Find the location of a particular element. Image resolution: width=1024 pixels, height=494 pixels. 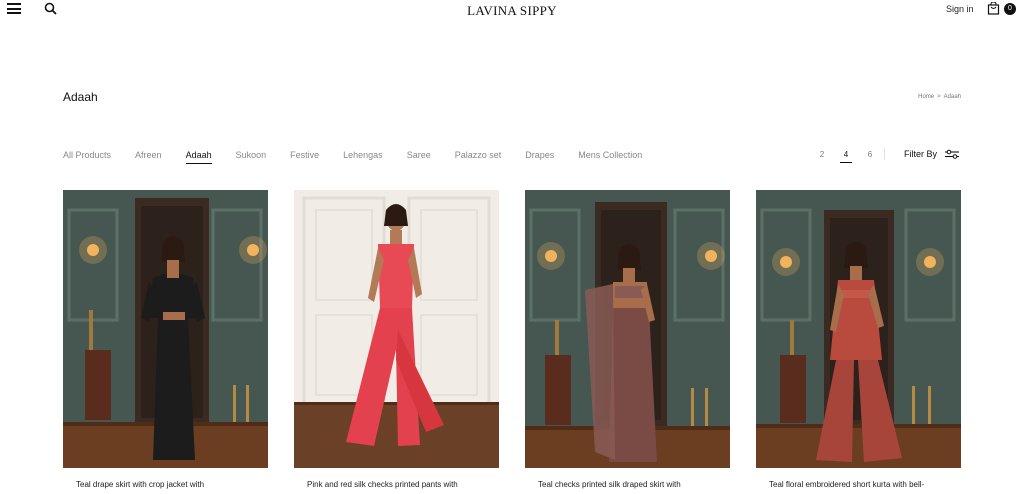

filter-label: Filter By is located at coordinates (921, 154).